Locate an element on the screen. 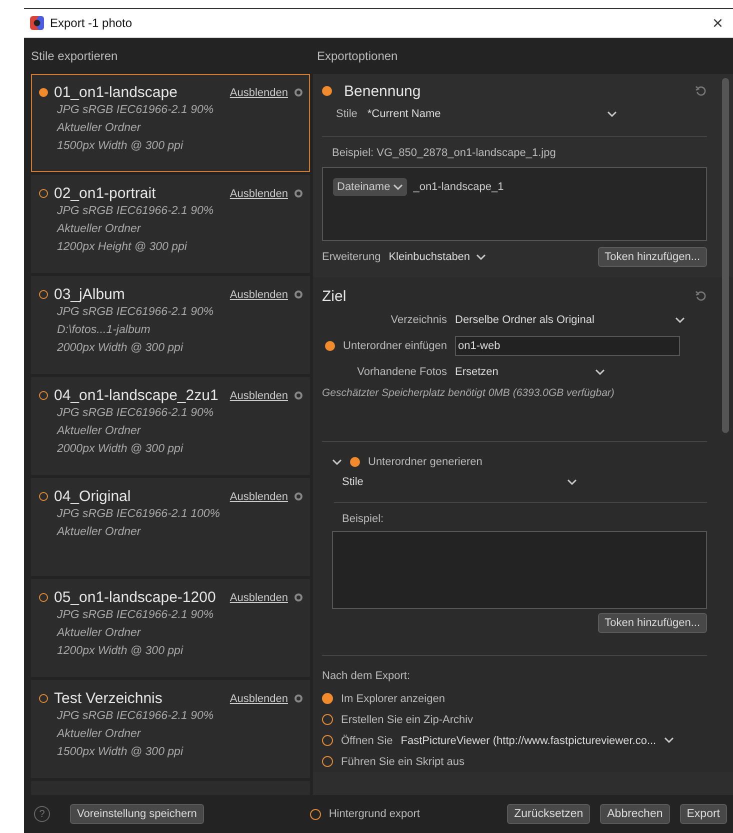 The height and width of the screenshot is (833, 733). field-label: Verzeichnis is located at coordinates (418, 320).